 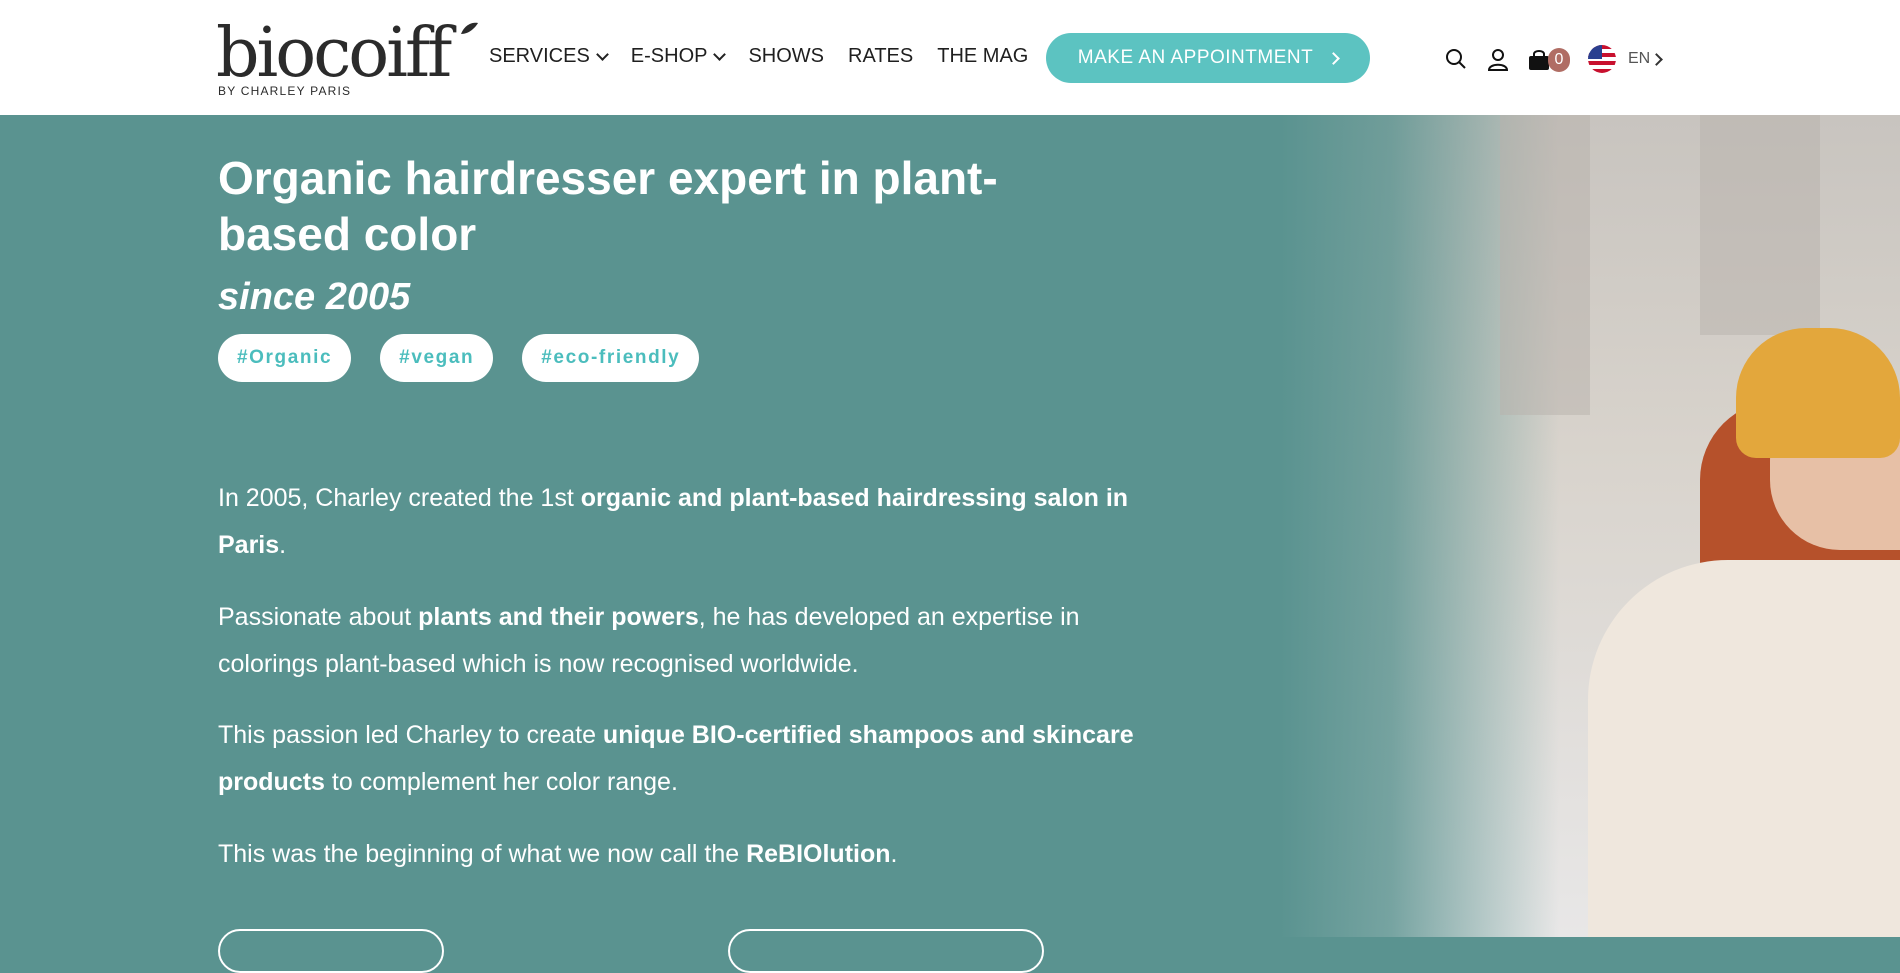 I want to click on nav-eshop: E-SHOP, so click(x=679, y=56).